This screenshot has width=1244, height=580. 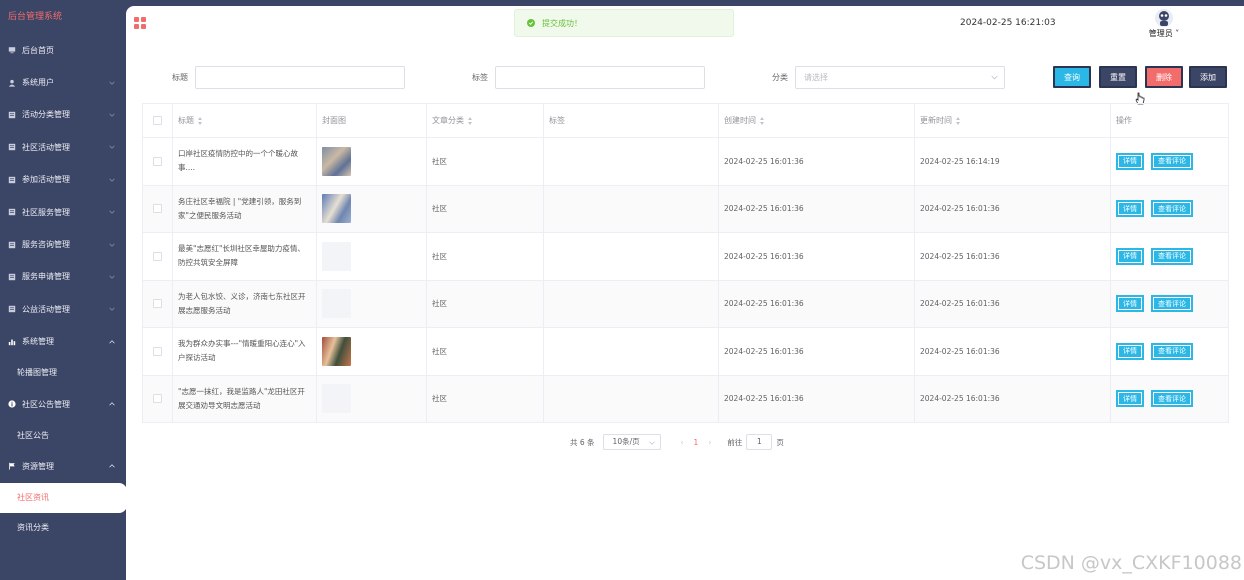 I want to click on goto-suffix: 页, so click(x=780, y=442).